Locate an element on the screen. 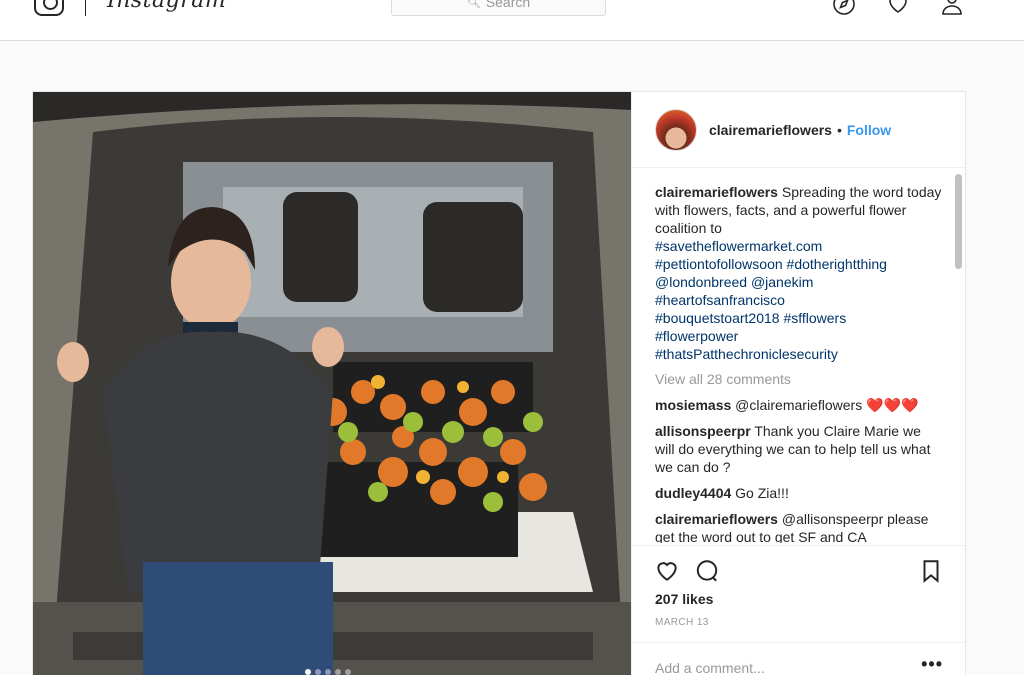  comment-text: @clairemarieflowers ❤️❤️❤️ is located at coordinates (827, 405).